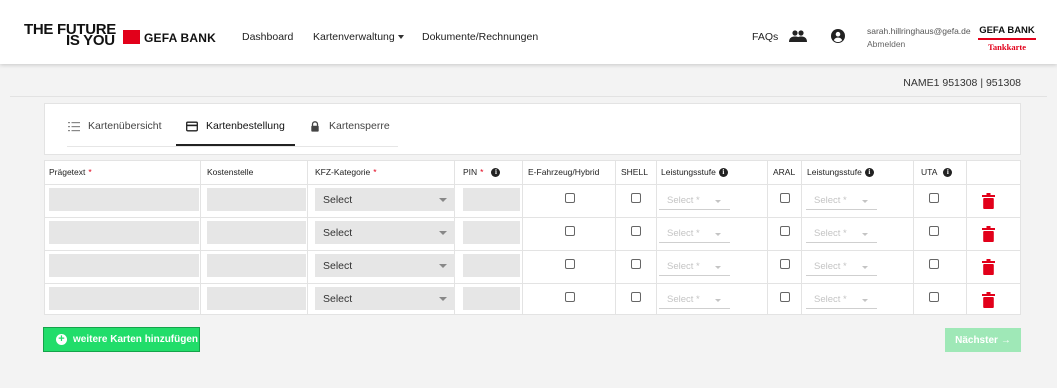 The width and height of the screenshot is (1057, 388). I want to click on people-icon, so click(798, 36).